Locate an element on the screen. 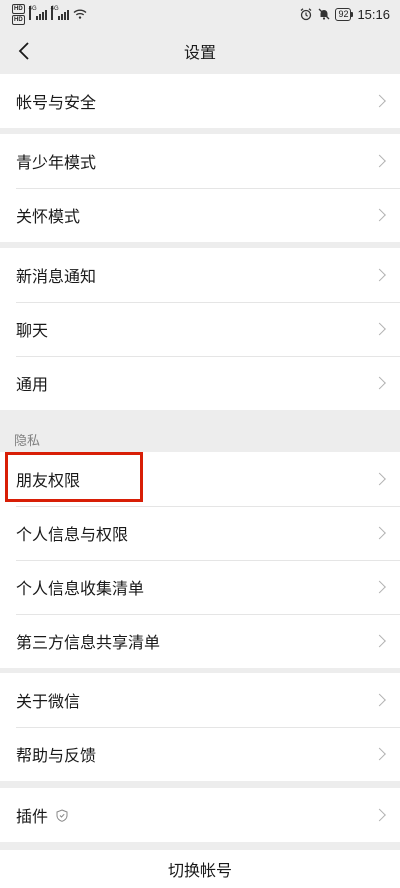  group-about: 关于微信 帮助与反馈 is located at coordinates (200, 727).